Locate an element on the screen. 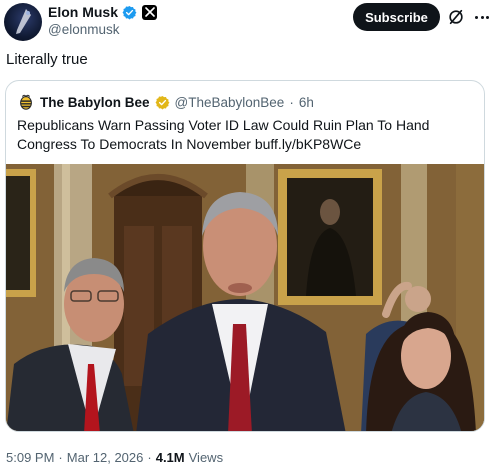  x-logo-icon is located at coordinates (150, 12).